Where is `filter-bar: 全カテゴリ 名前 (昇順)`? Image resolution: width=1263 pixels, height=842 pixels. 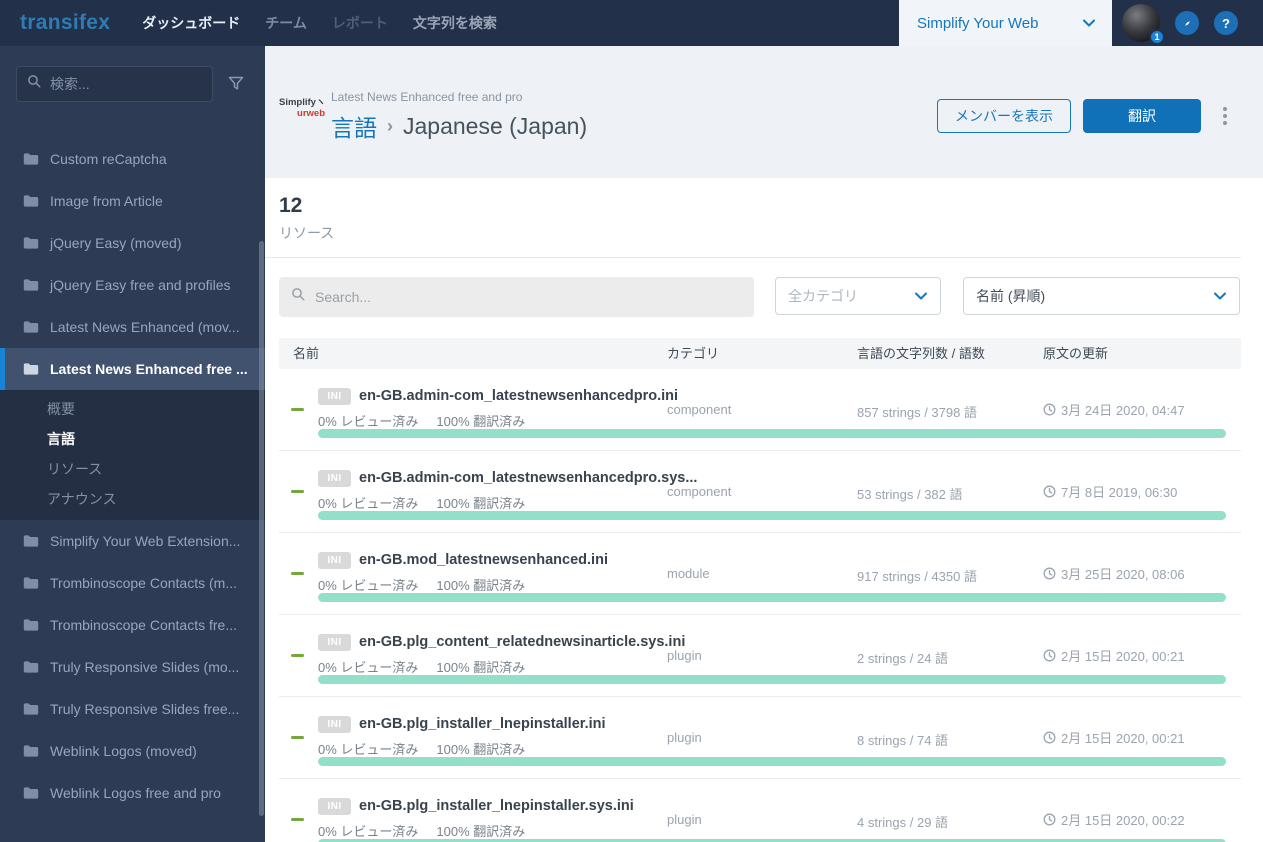
filter-bar: 全カテゴリ 名前 (昇順) is located at coordinates (760, 297).